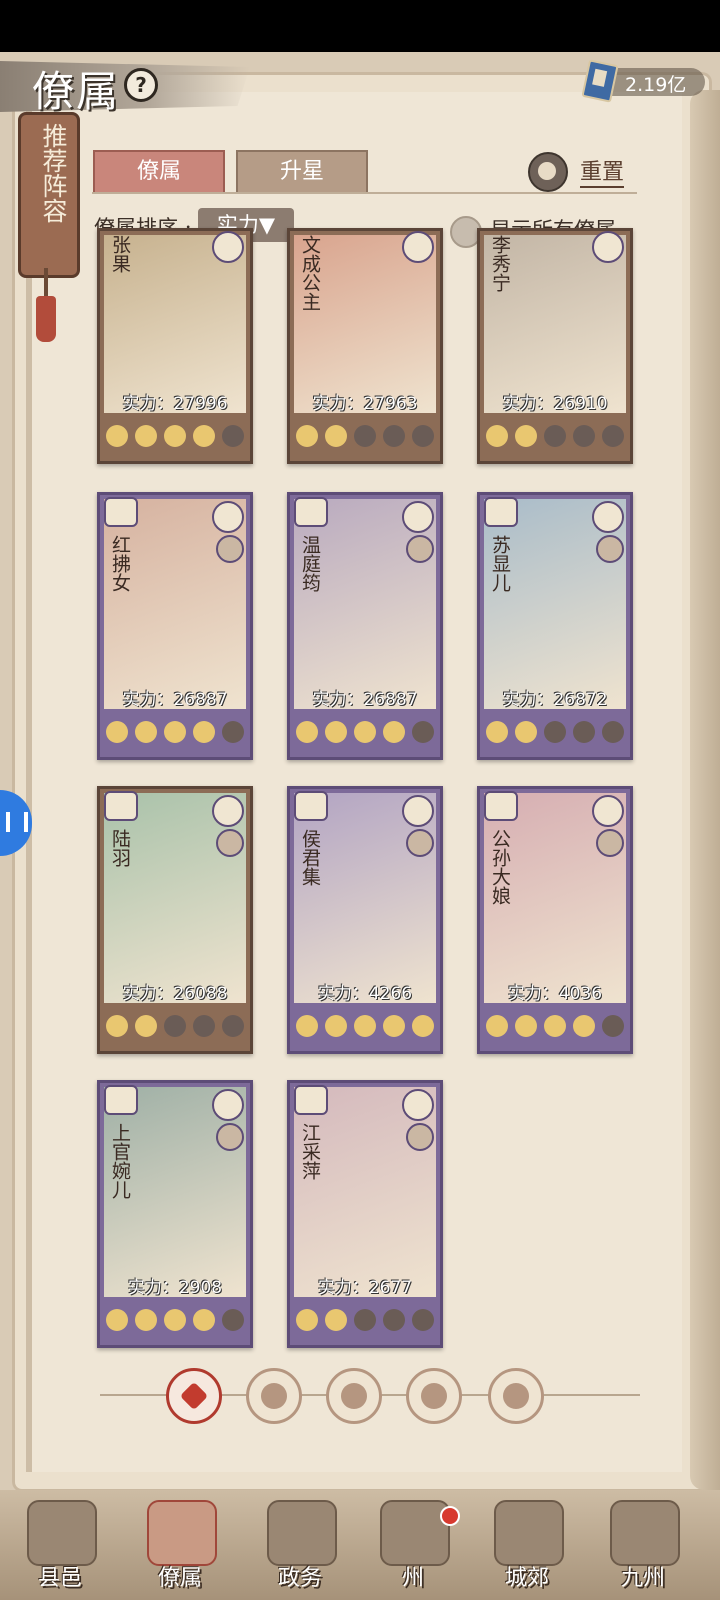 The width and height of the screenshot is (720, 1600). What do you see at coordinates (529, 1533) in the screenshot?
I see `suburbs-icon` at bounding box center [529, 1533].